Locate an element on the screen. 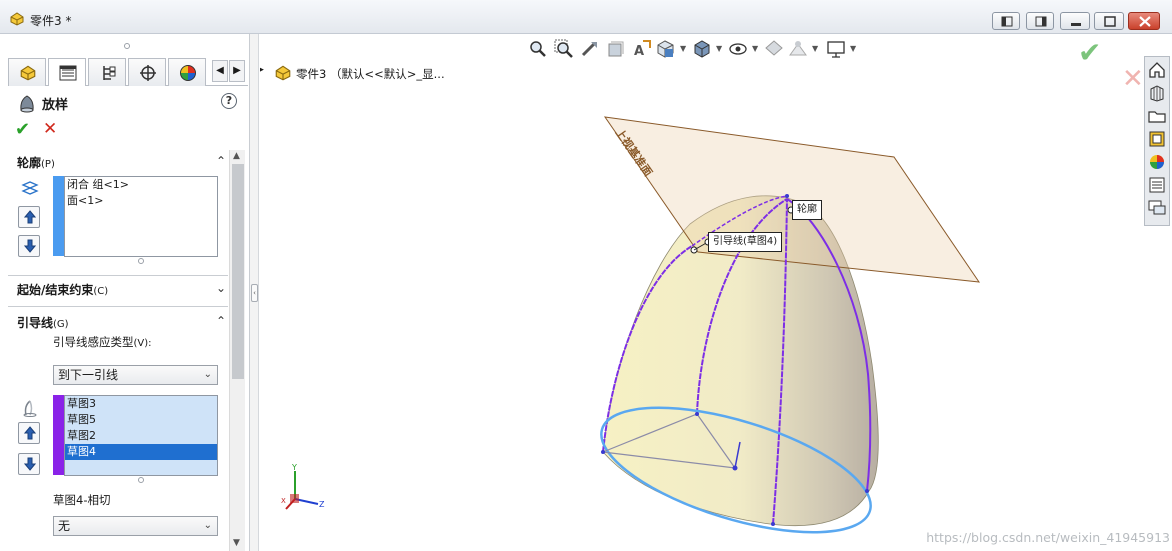  triad-z-label: Z is located at coordinates (322, 504).